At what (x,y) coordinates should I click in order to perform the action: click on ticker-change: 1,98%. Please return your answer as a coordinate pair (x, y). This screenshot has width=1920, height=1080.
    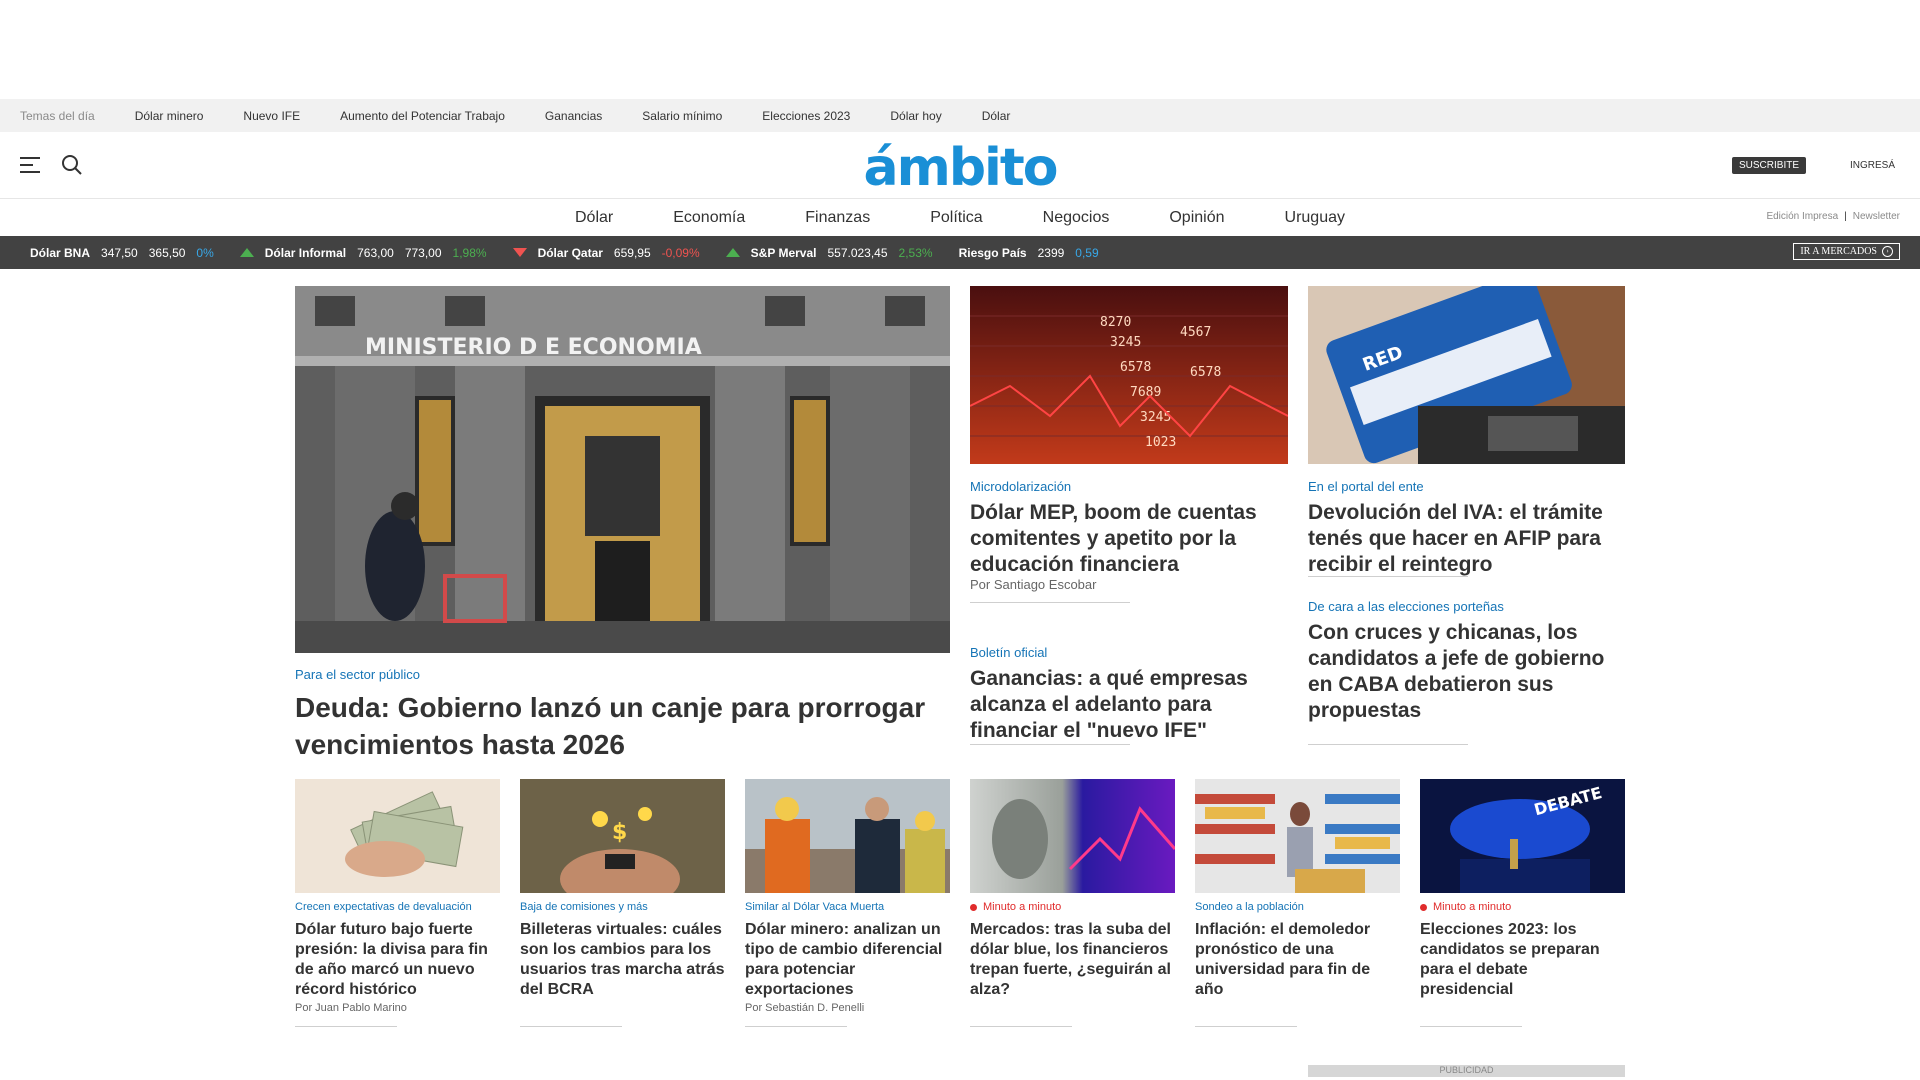
    Looking at the image, I should click on (469, 252).